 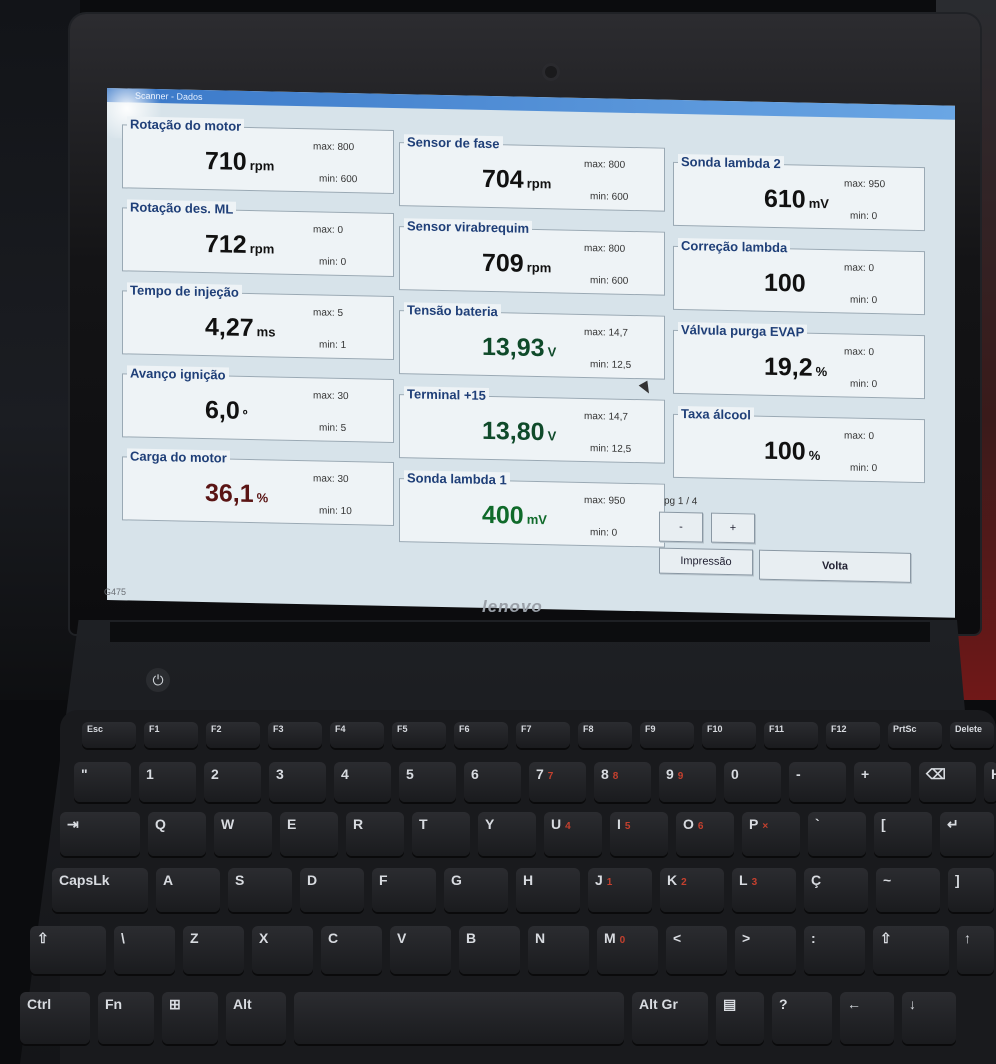 What do you see at coordinates (733, 528) in the screenshot?
I see `next-page-button: +` at bounding box center [733, 528].